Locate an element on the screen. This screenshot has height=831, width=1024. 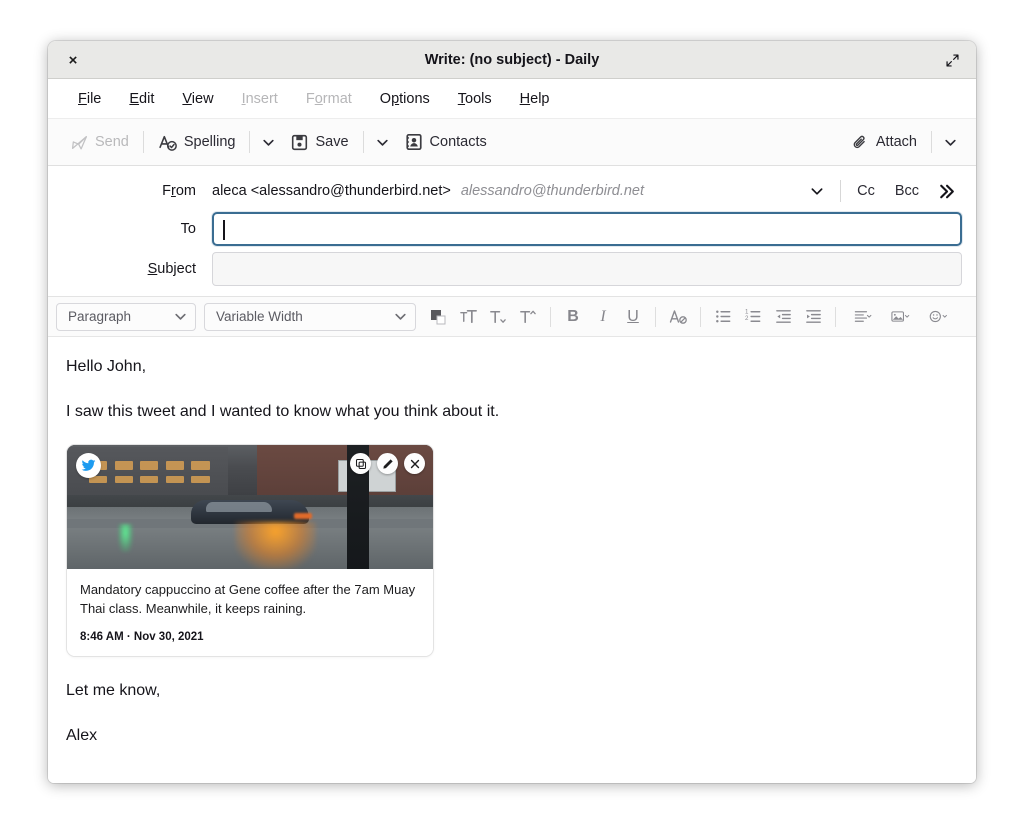
numbered-list-button: 1 2 is located at coordinates (753, 317).